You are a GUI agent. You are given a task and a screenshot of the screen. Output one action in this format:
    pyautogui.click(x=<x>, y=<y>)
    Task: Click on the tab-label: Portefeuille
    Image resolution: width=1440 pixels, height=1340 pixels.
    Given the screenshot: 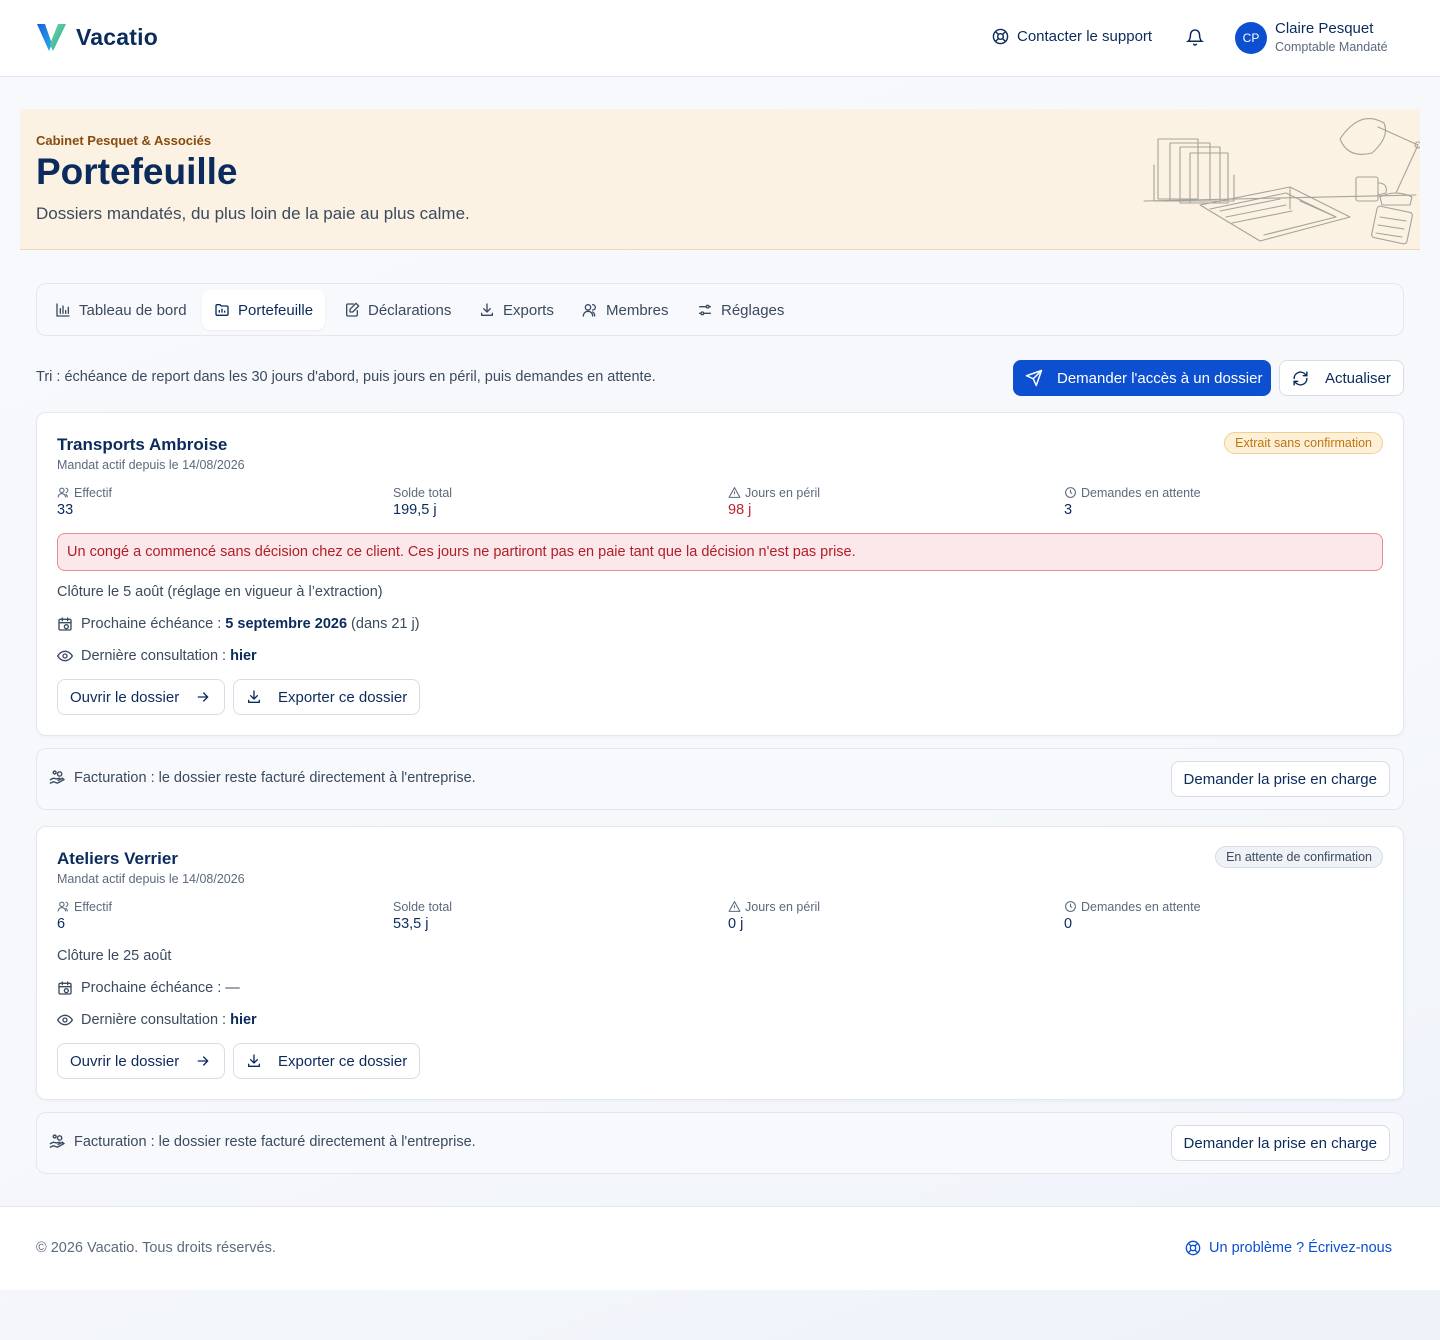 What is the action you would take?
    pyautogui.click(x=276, y=310)
    